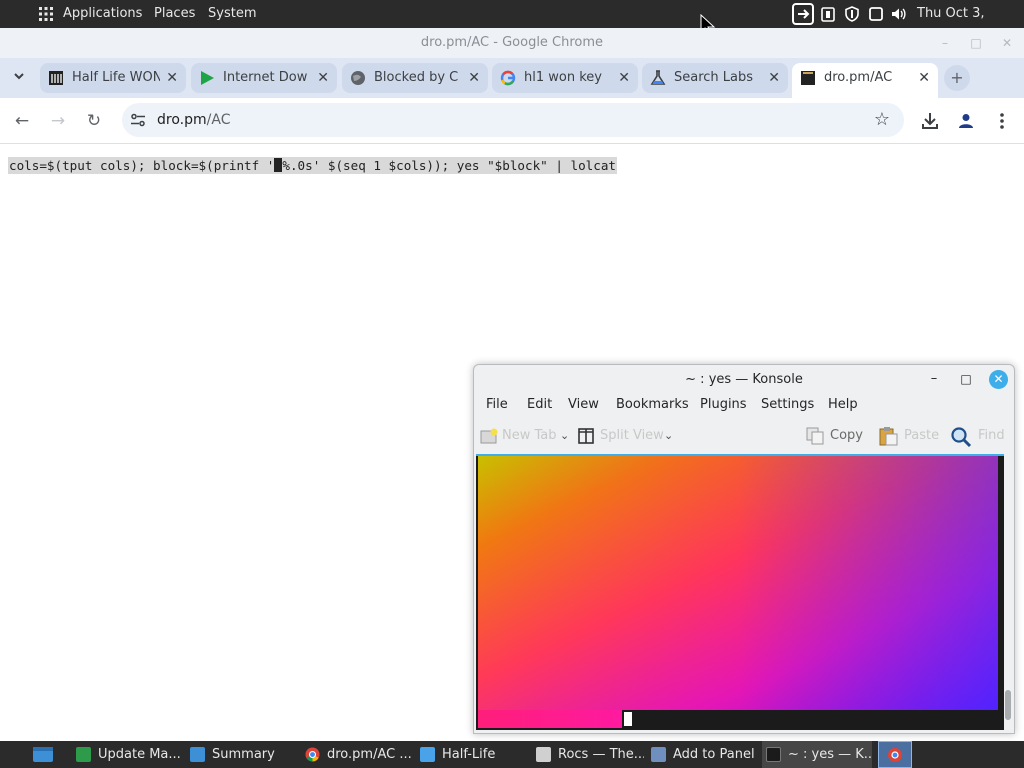 The image size is (1024, 768). Describe the element at coordinates (803, 14) in the screenshot. I see `screen-share-icon` at that location.